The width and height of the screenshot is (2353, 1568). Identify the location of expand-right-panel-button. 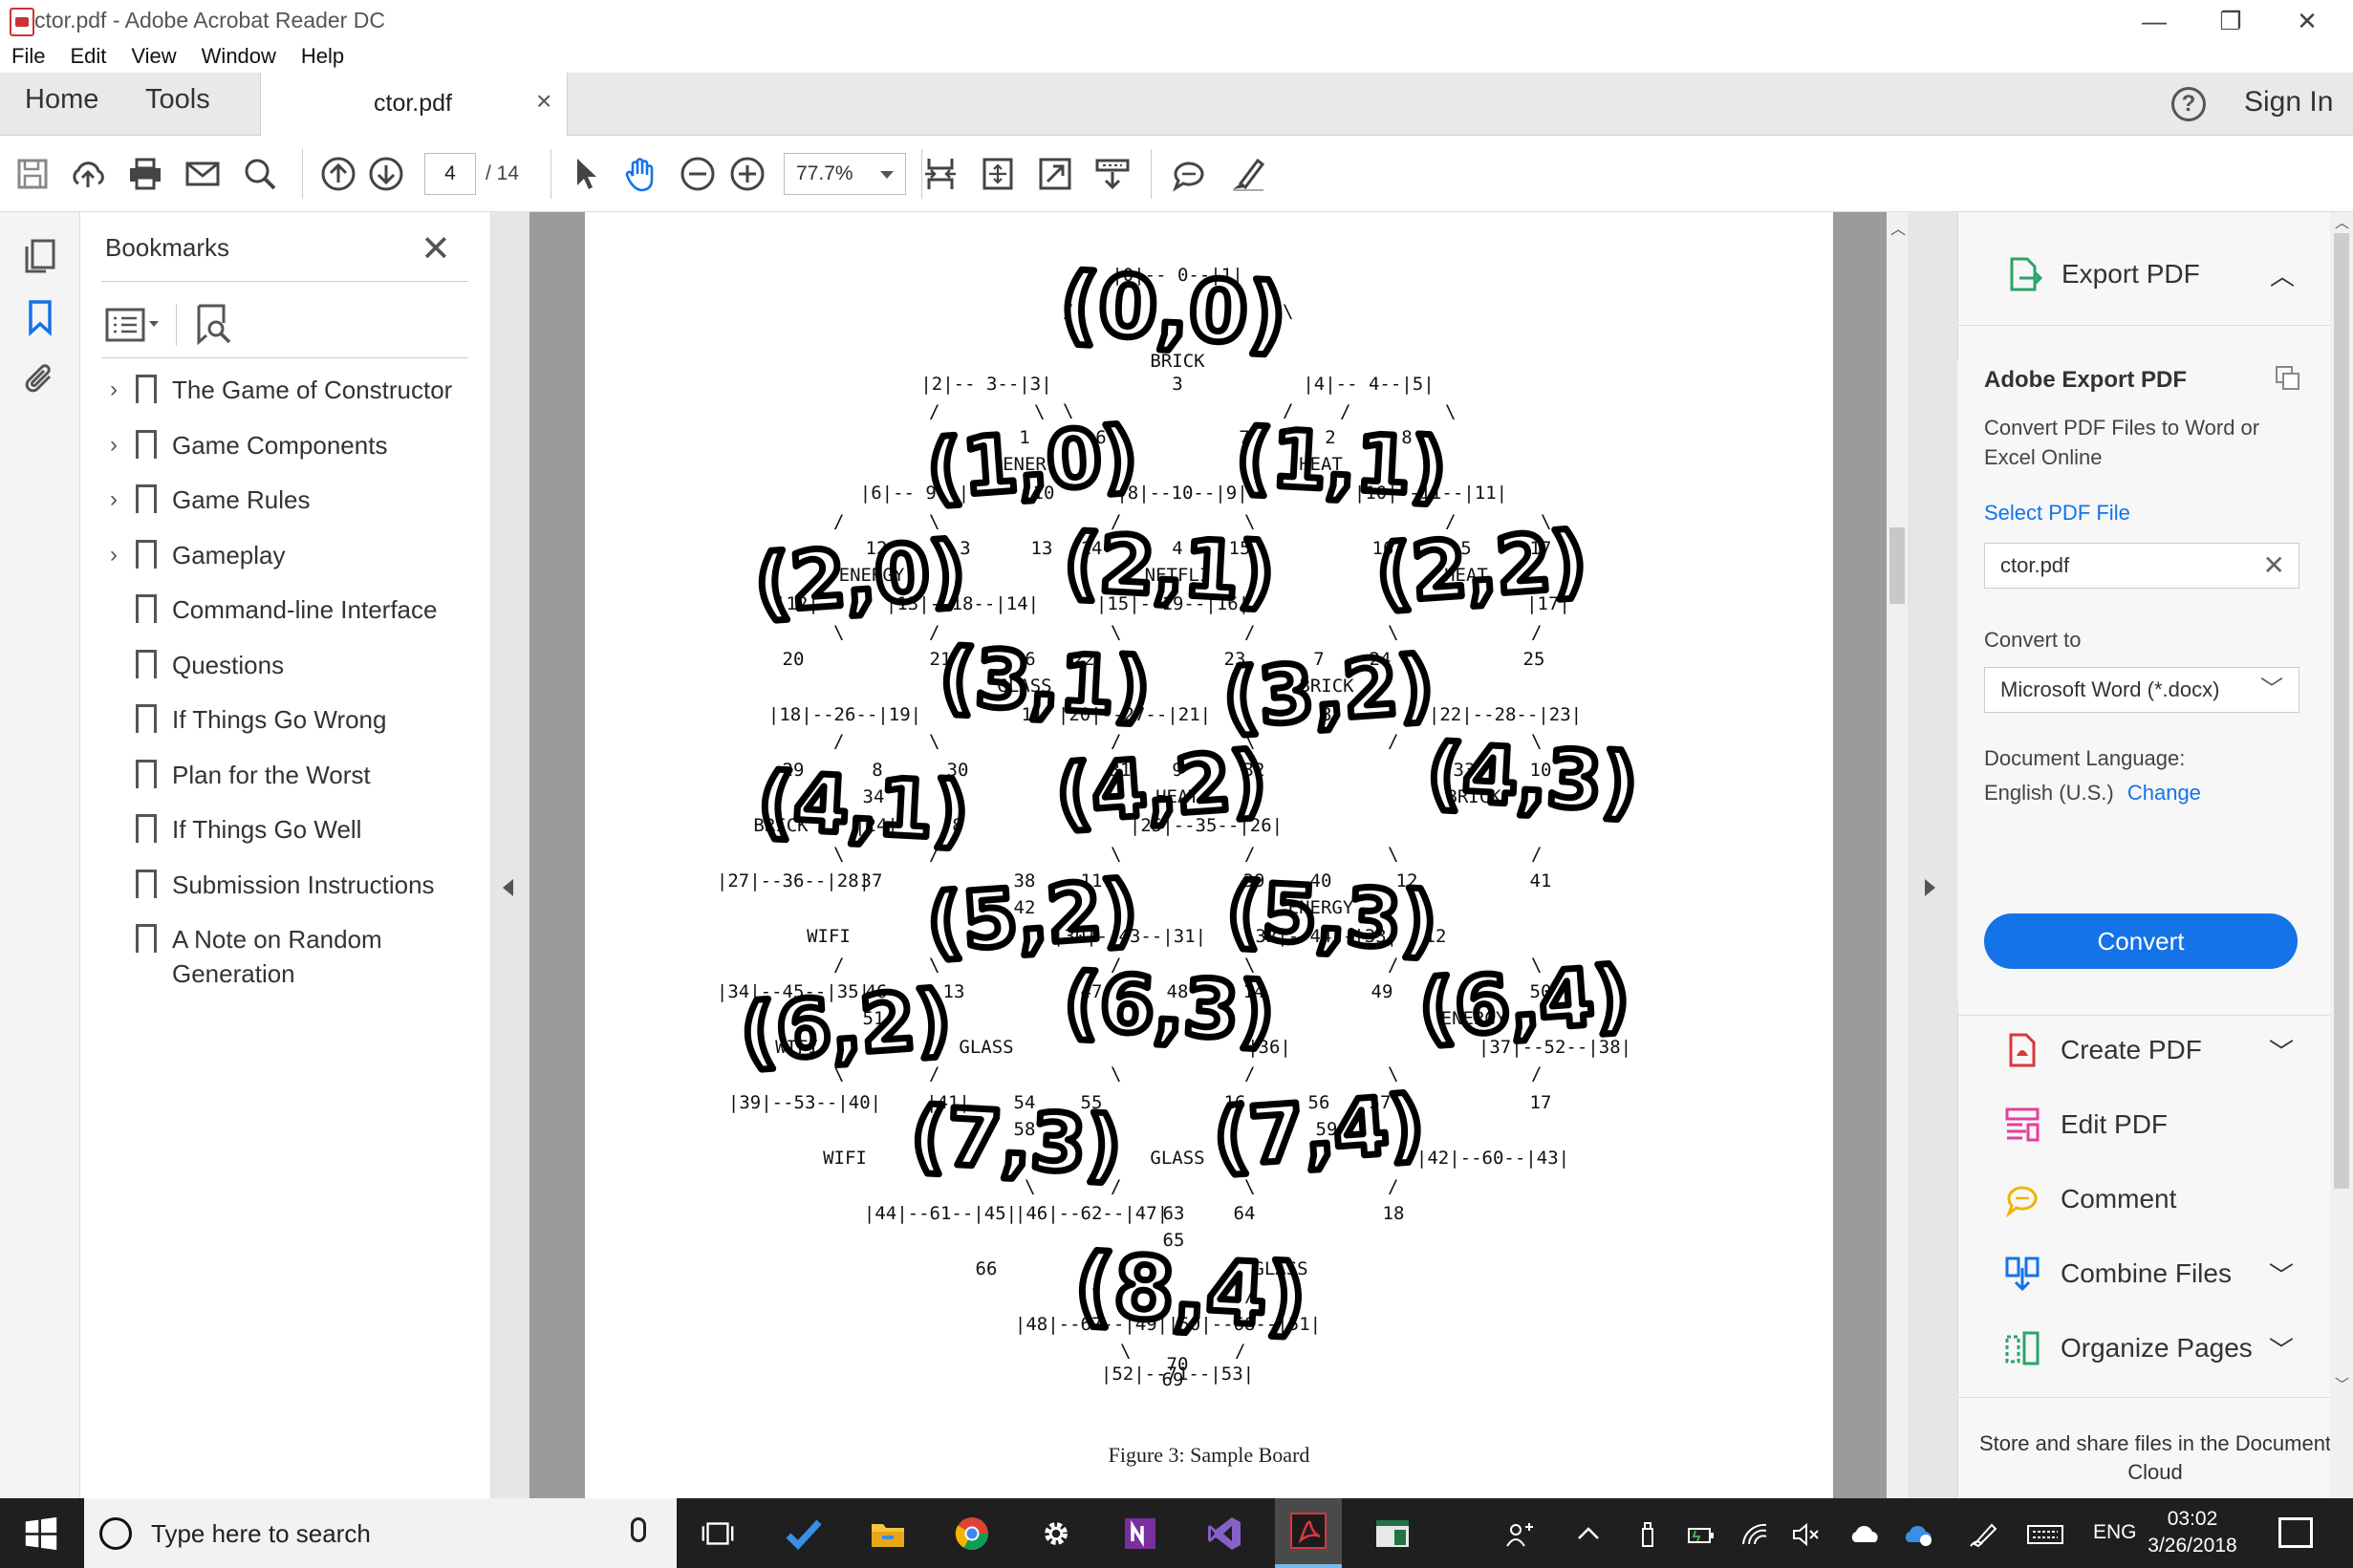
(1932, 855).